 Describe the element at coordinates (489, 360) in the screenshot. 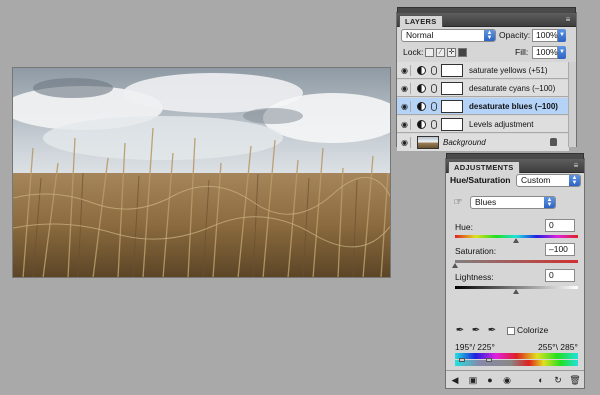

I see `range-slider-handle-right` at that location.